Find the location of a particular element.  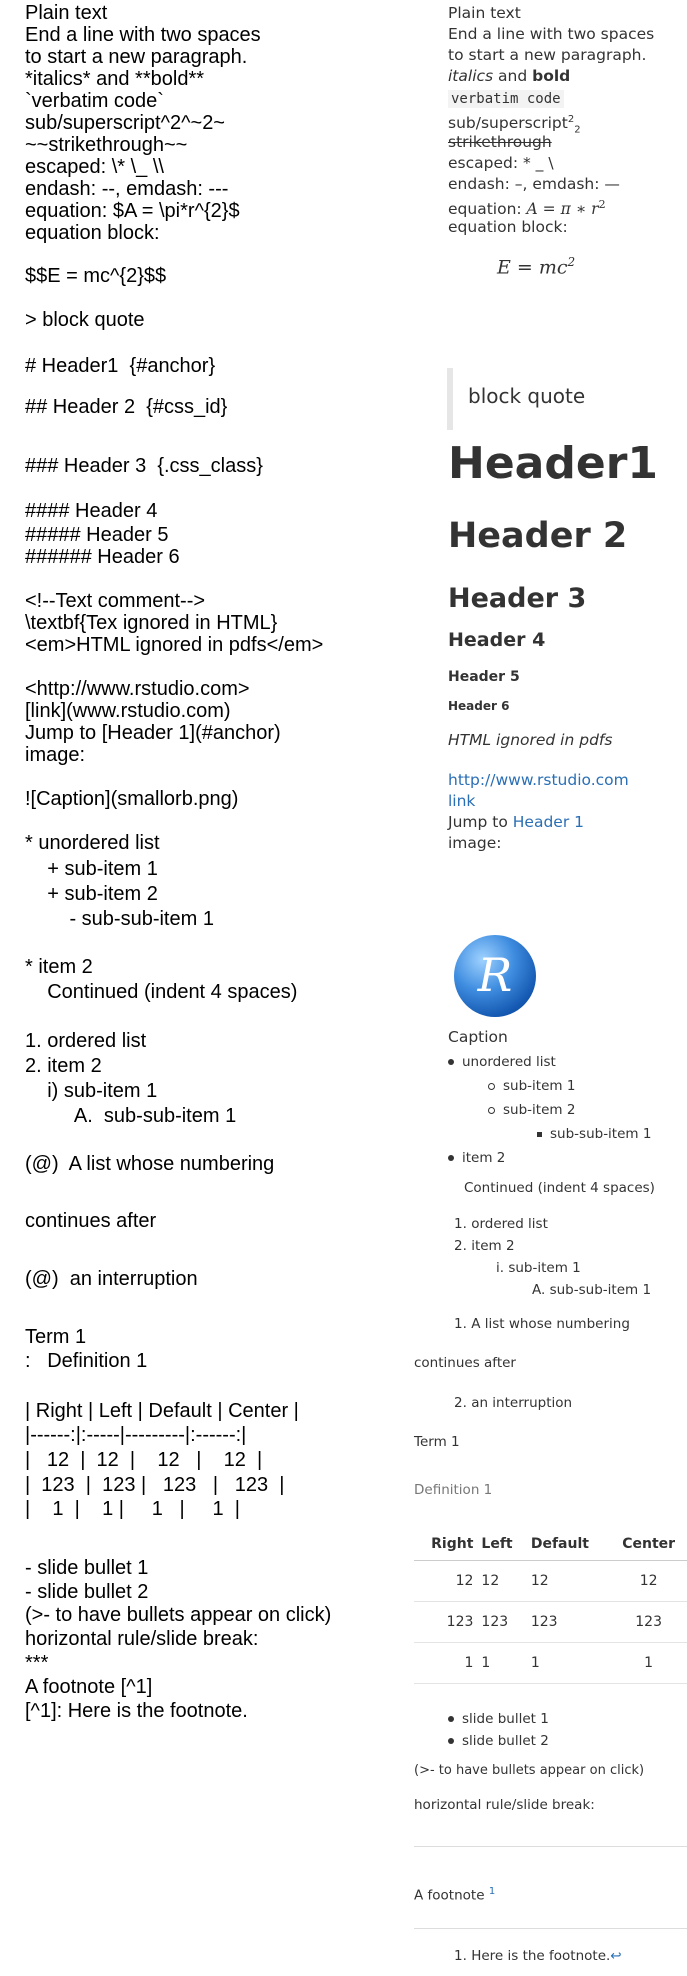

src-line: `verbatim code` is located at coordinates (94, 101).